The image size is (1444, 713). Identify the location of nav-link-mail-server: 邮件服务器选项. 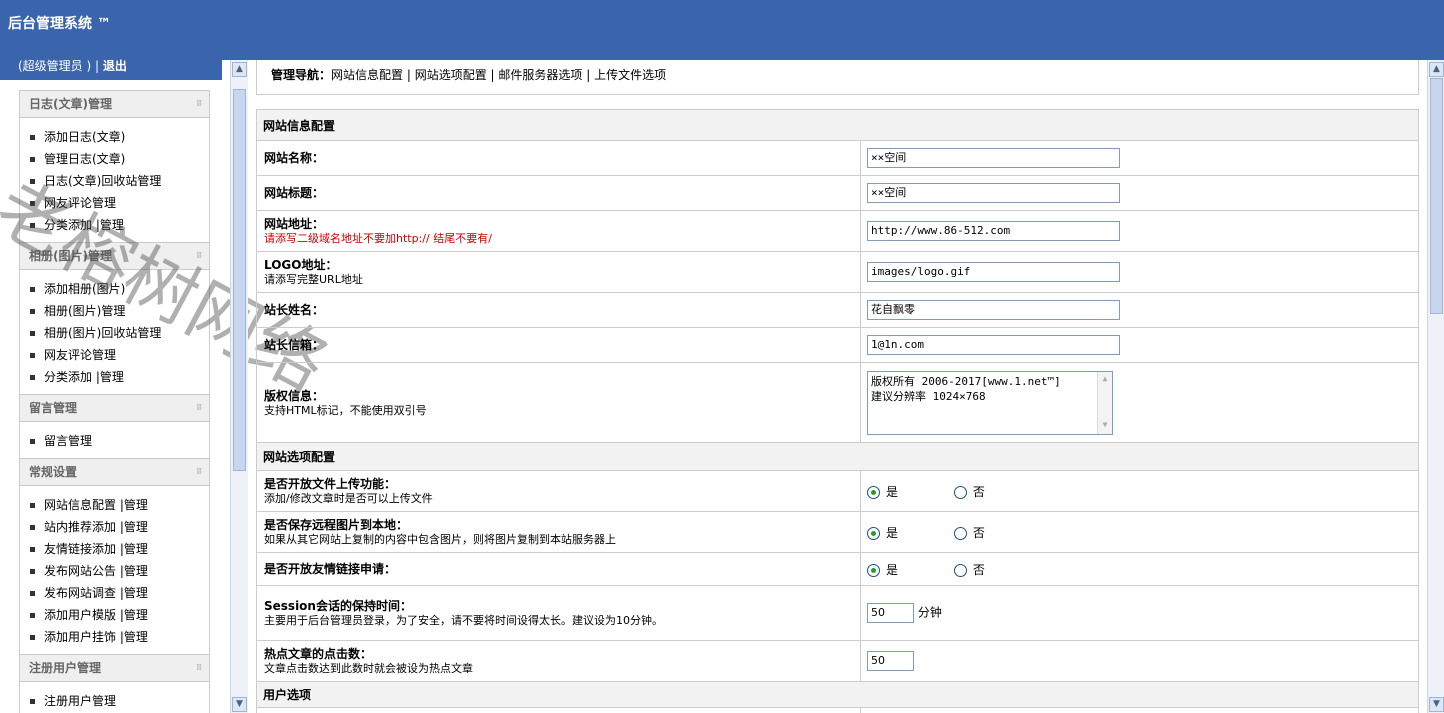
(540, 75).